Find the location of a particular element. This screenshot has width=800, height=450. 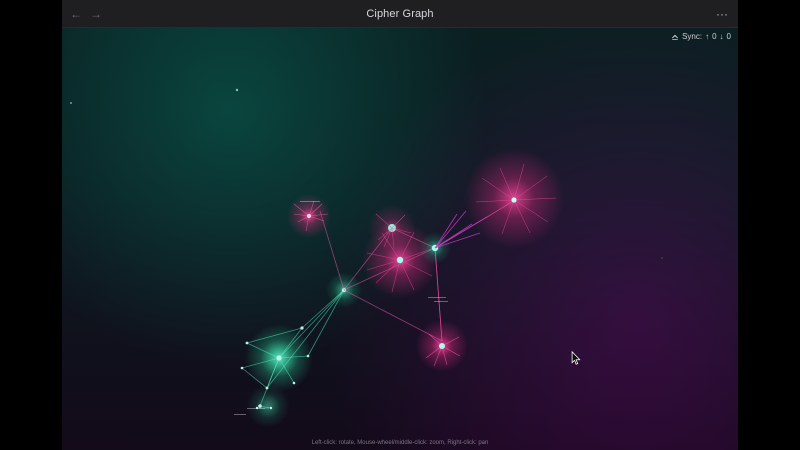

left-black-margin is located at coordinates (31, 225).